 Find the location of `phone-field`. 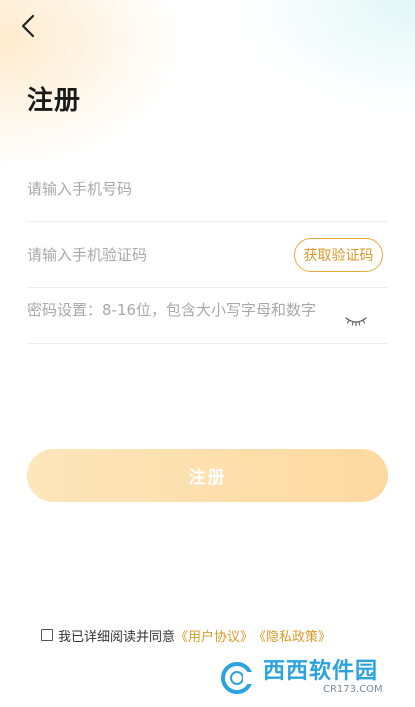

phone-field is located at coordinates (207, 189).